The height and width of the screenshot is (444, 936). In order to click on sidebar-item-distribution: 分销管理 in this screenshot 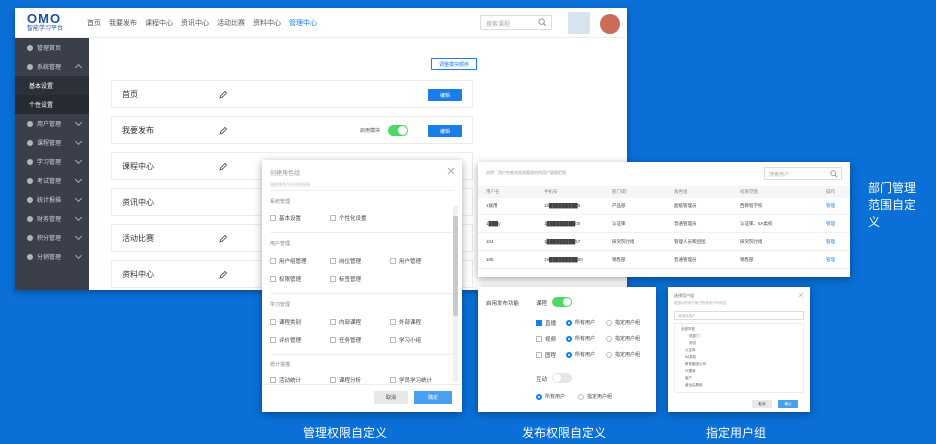, I will do `click(52, 256)`.